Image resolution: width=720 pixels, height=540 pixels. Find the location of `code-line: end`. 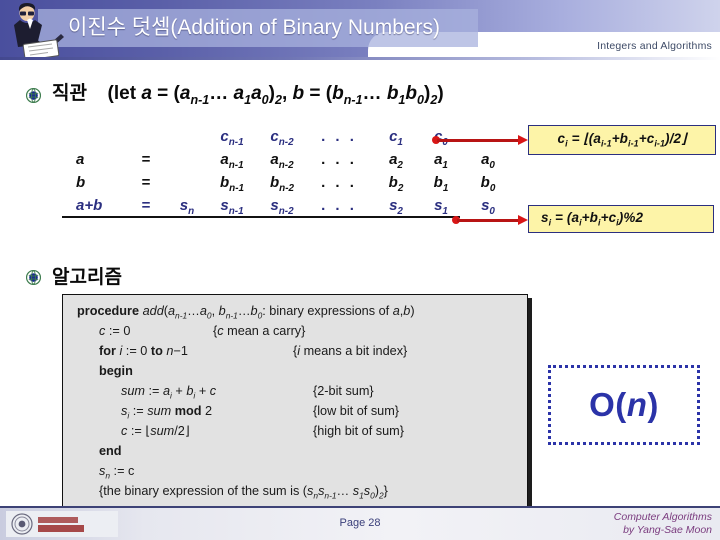

code-line: end is located at coordinates (110, 451).